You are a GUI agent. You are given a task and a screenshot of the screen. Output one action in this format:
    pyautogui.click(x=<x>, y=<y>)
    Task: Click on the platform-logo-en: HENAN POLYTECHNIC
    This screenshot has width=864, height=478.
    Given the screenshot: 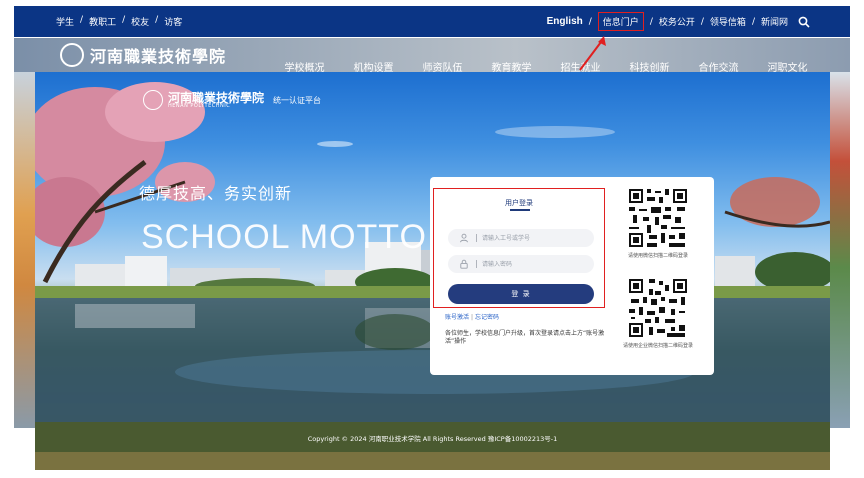 What is the action you would take?
    pyautogui.click(x=199, y=105)
    